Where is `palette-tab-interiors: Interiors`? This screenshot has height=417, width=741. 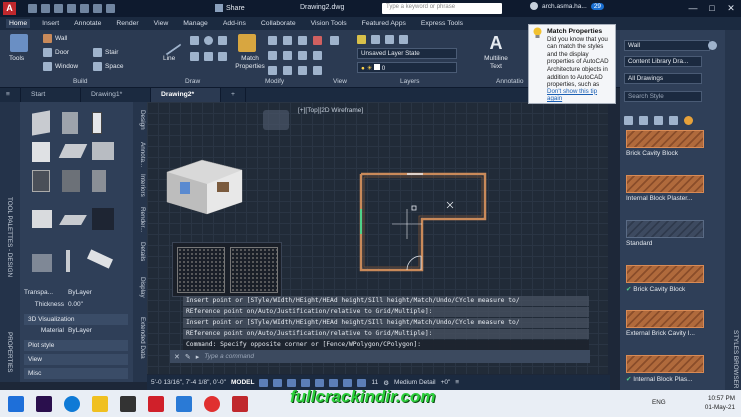
palette-tab-interiors: Interiors is located at coordinates (140, 185).